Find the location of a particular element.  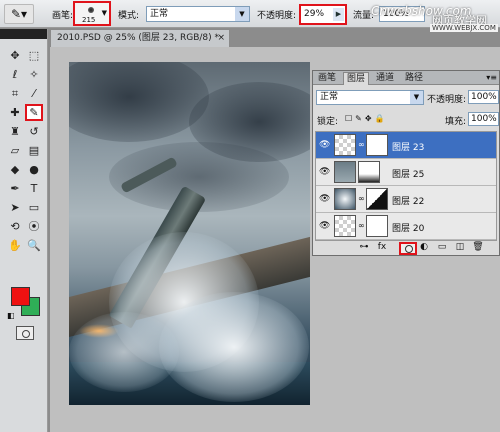

toolbox-grip is located at coordinates (23, 34).